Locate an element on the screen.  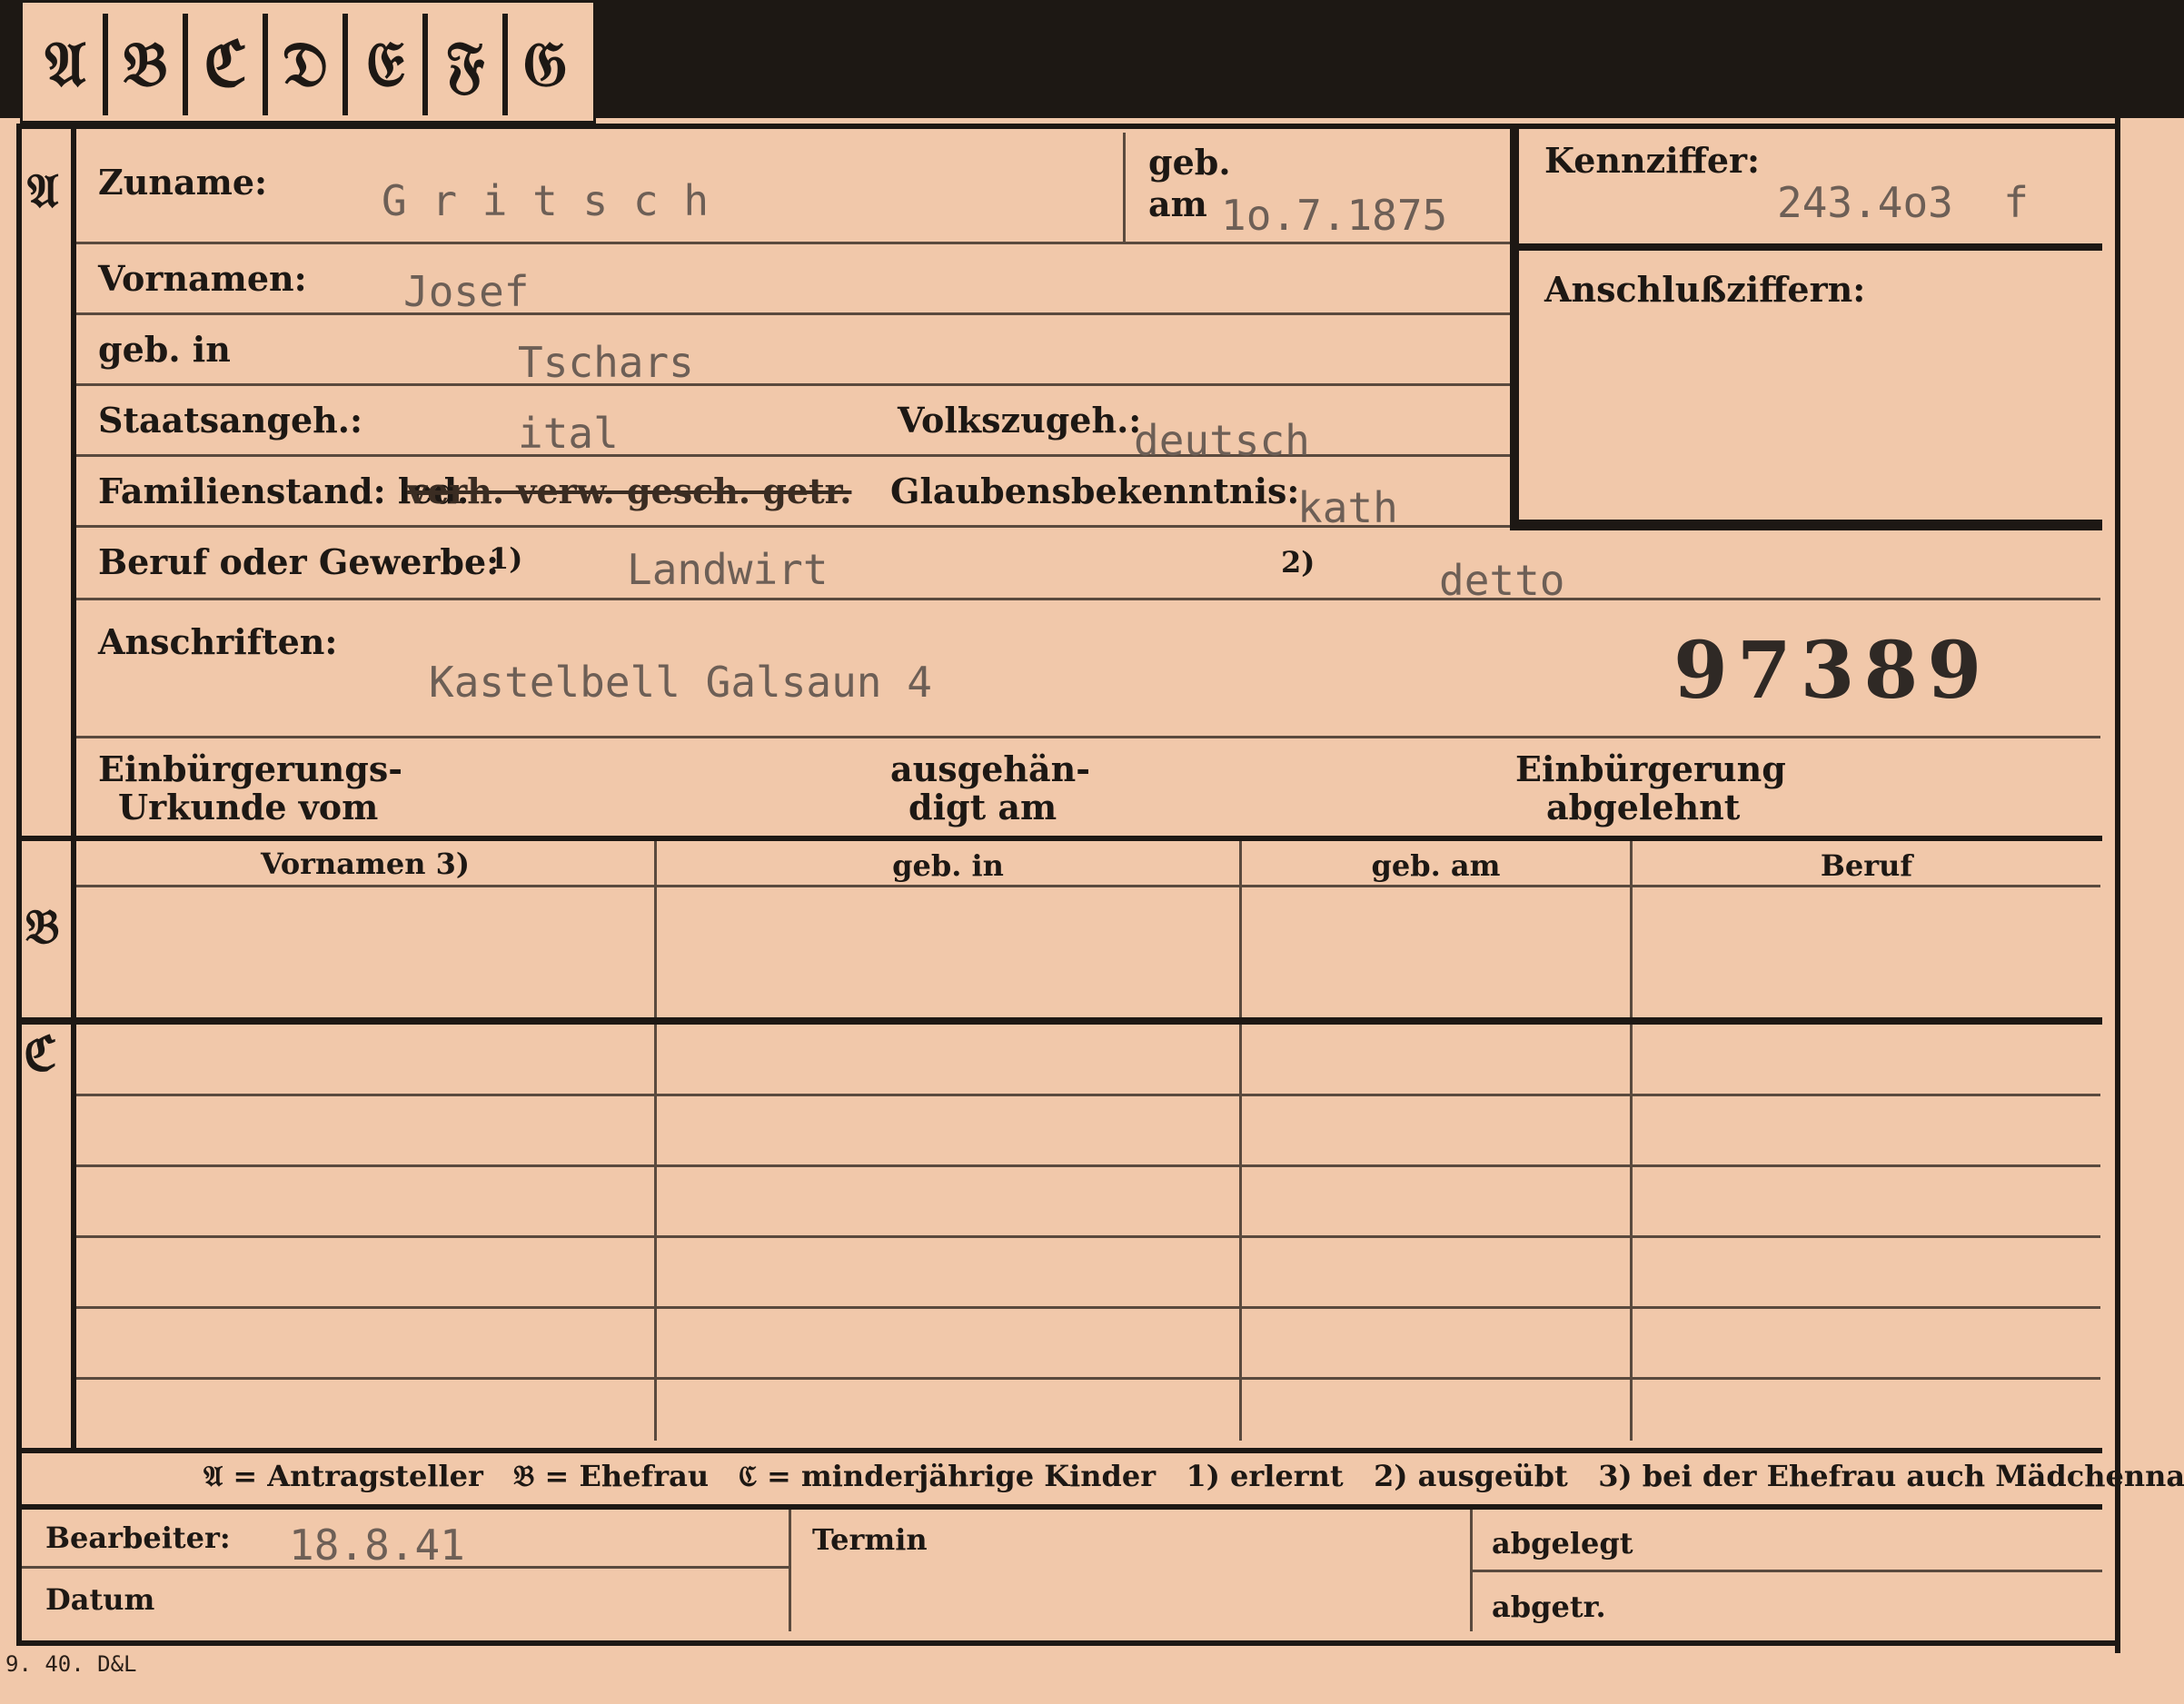
col-head-beruf: Beruf is located at coordinates (1867, 865).